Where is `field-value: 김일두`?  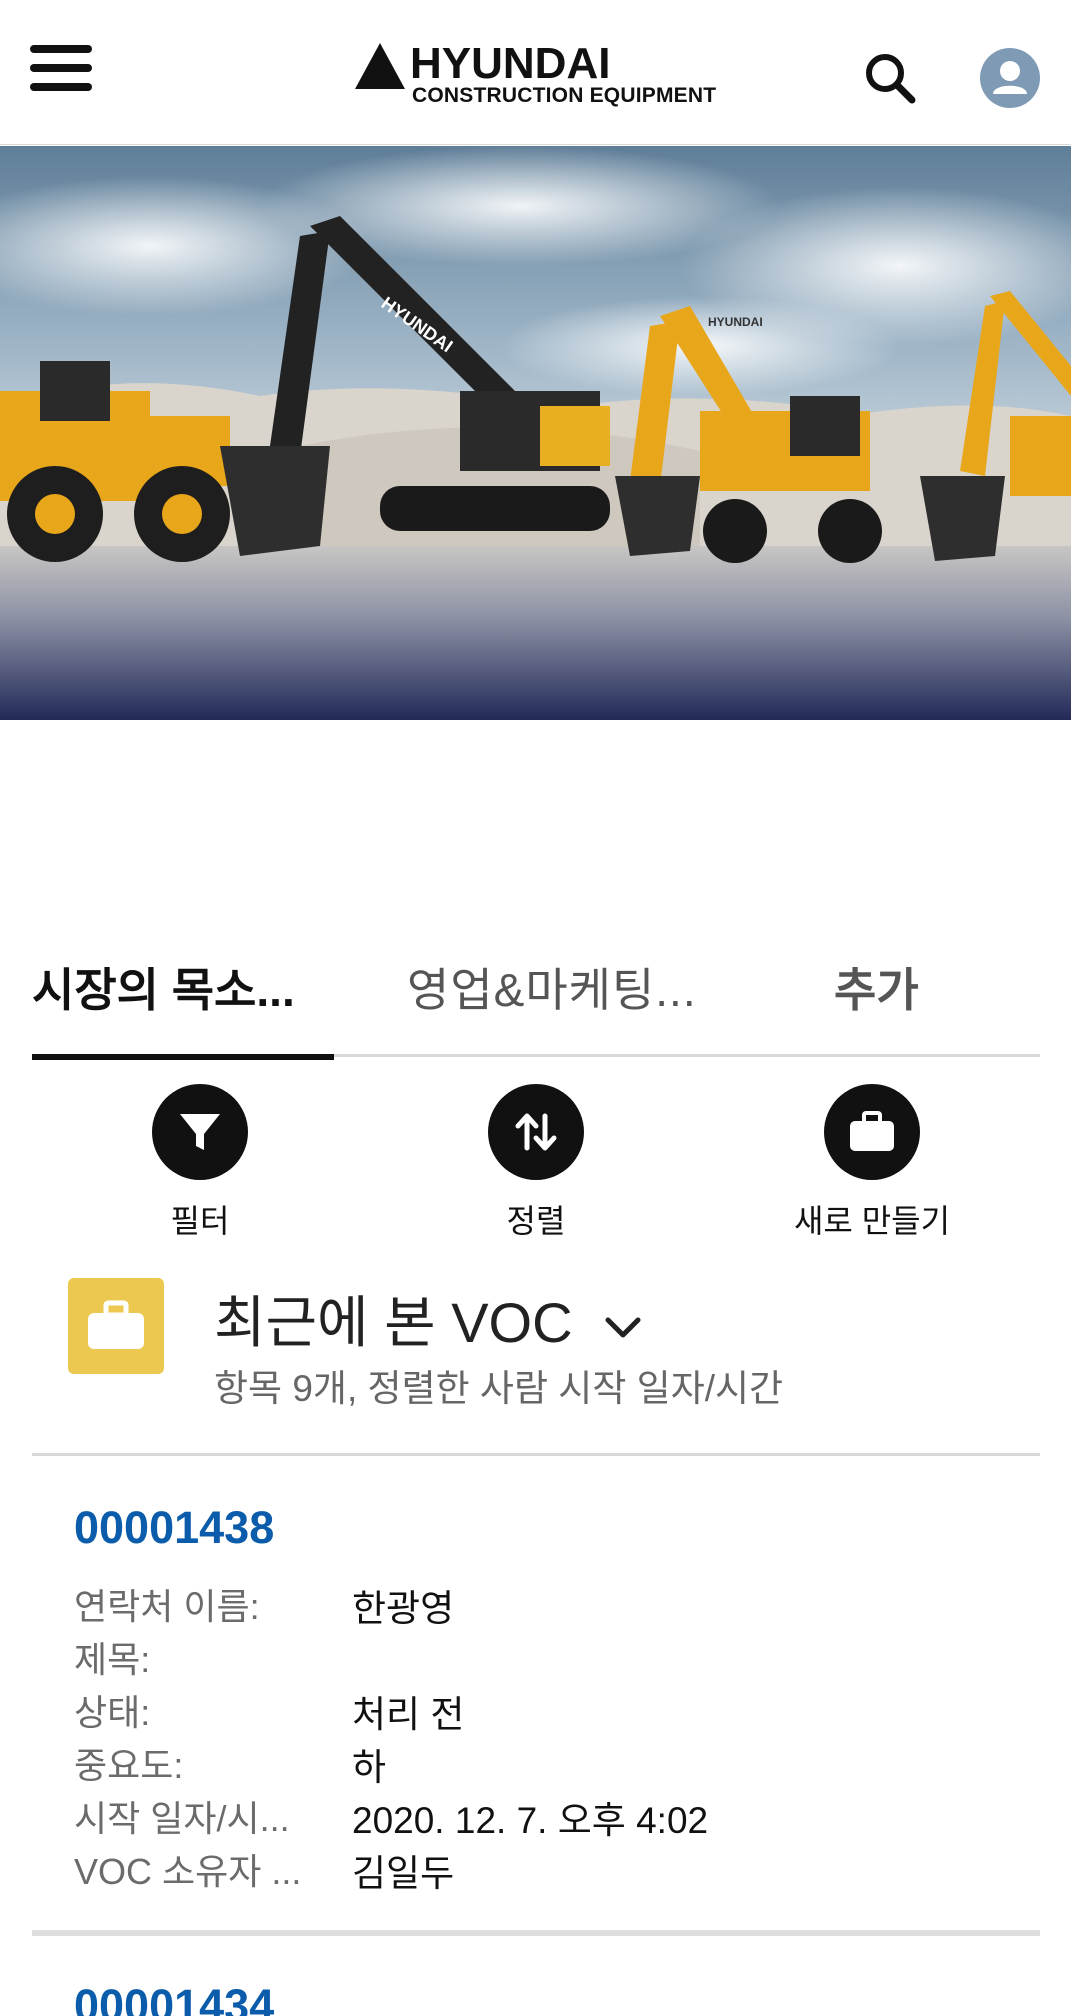
field-value: 김일두 is located at coordinates (403, 1873).